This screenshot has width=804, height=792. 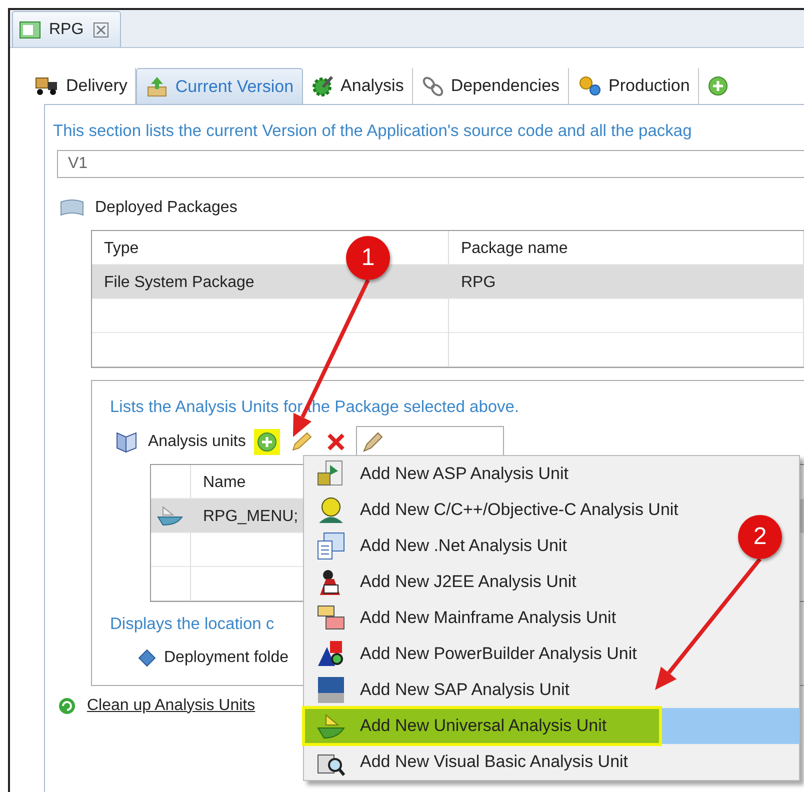 What do you see at coordinates (464, 618) in the screenshot?
I see `menu-item: Add New Mainframe Analysis Unit` at bounding box center [464, 618].